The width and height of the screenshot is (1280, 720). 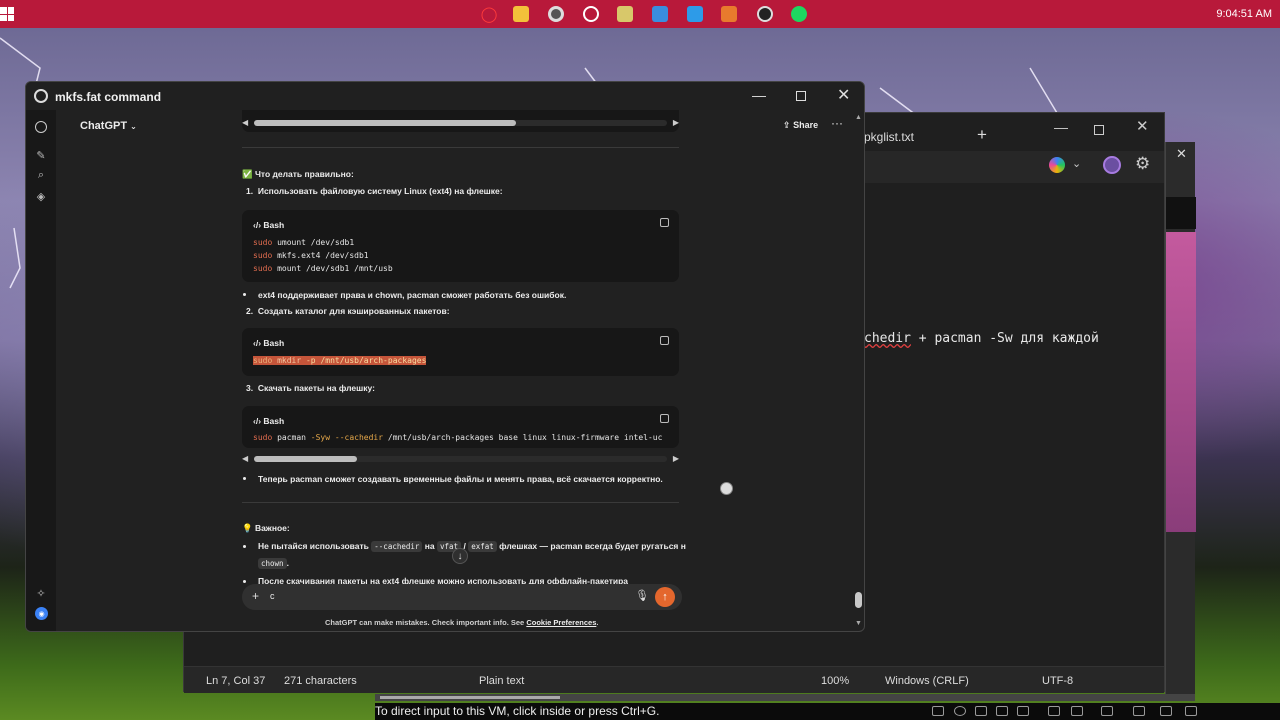 What do you see at coordinates (1191, 711) in the screenshot?
I see `vm-settings-icon` at bounding box center [1191, 711].